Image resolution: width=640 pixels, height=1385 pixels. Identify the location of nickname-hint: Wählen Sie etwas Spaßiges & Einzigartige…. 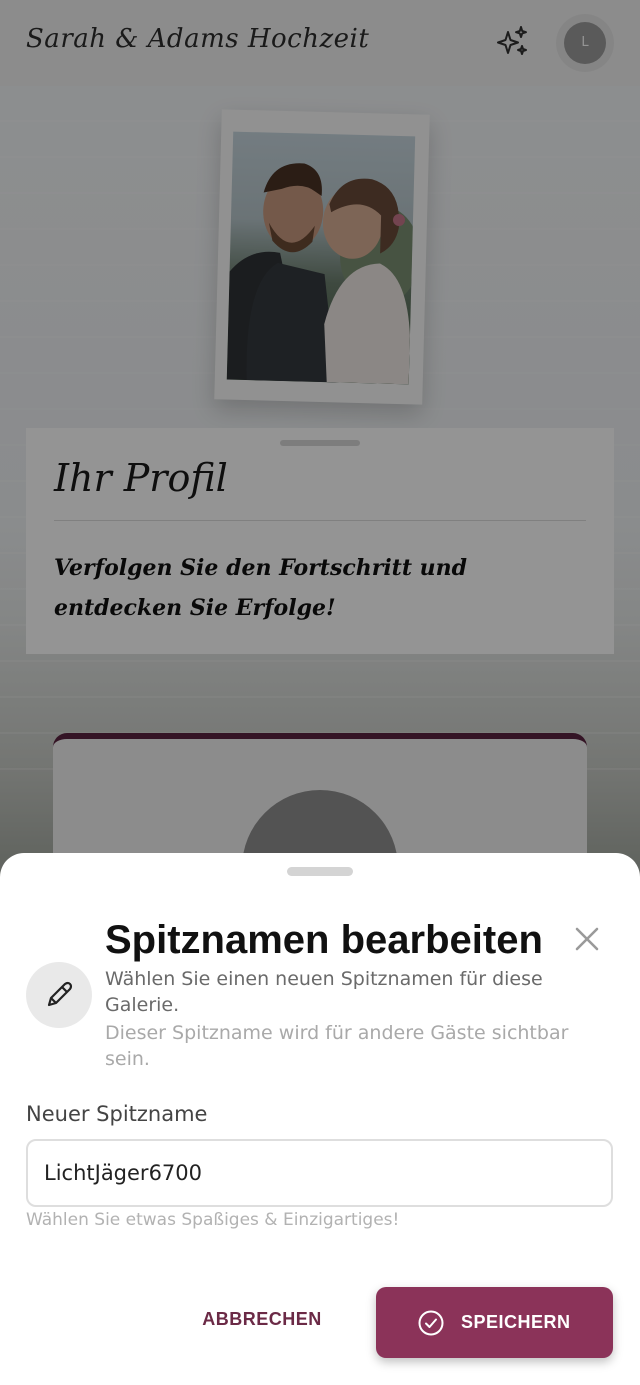
(213, 1220).